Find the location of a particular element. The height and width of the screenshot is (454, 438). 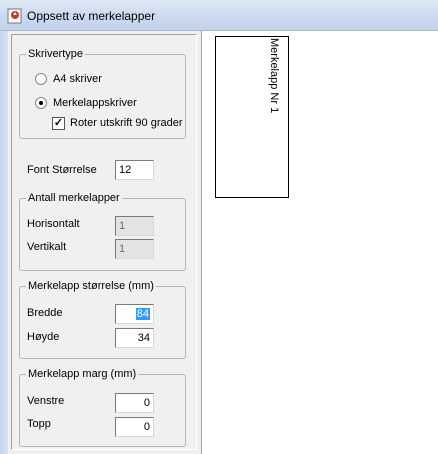

label-printer-radio is located at coordinates (41, 103).